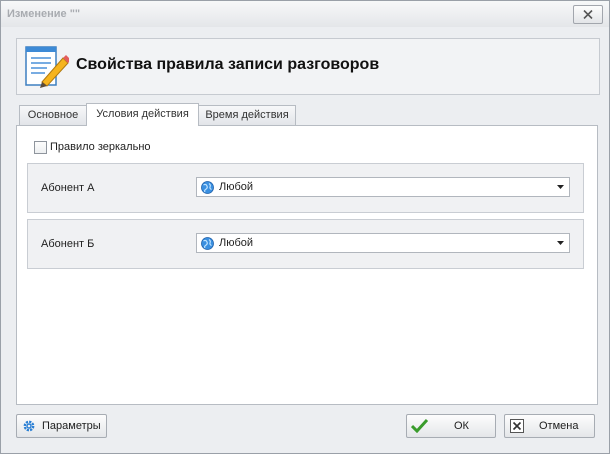  I want to click on tab-conditions: Условия действия, so click(142, 114).